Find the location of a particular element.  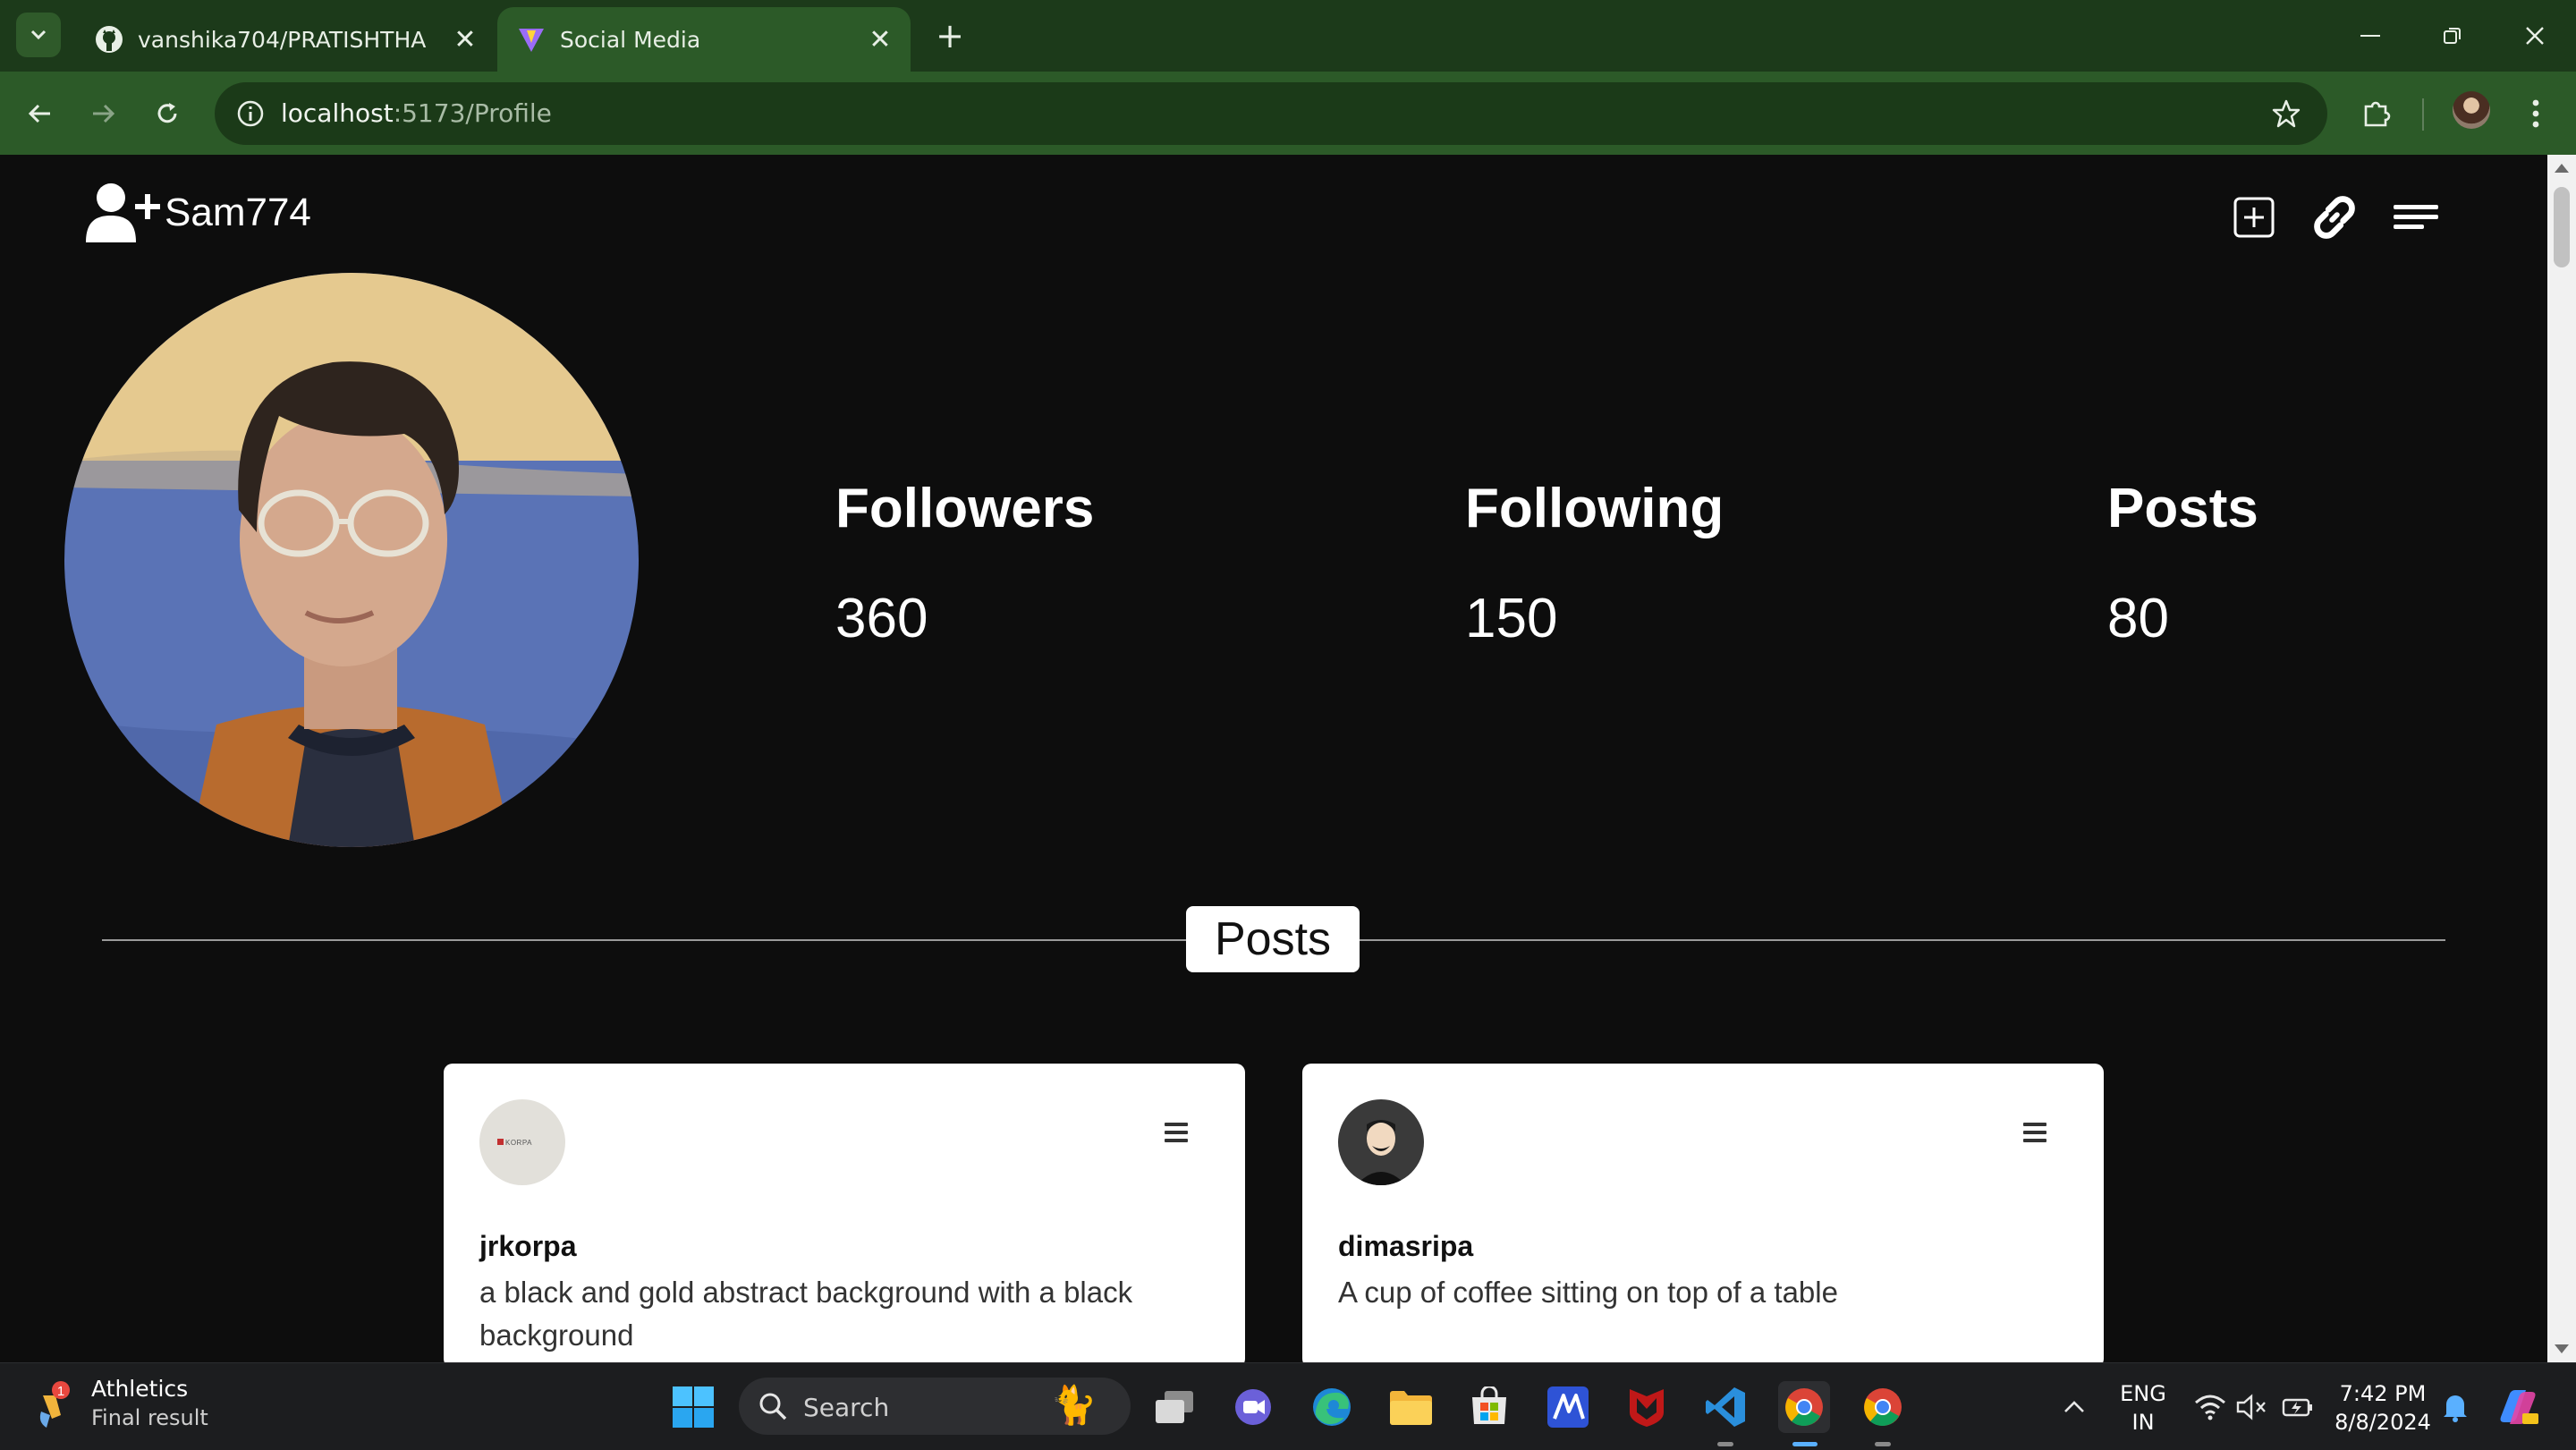

browser-toolbar: localhost:5173/Profile is located at coordinates (1288, 114).